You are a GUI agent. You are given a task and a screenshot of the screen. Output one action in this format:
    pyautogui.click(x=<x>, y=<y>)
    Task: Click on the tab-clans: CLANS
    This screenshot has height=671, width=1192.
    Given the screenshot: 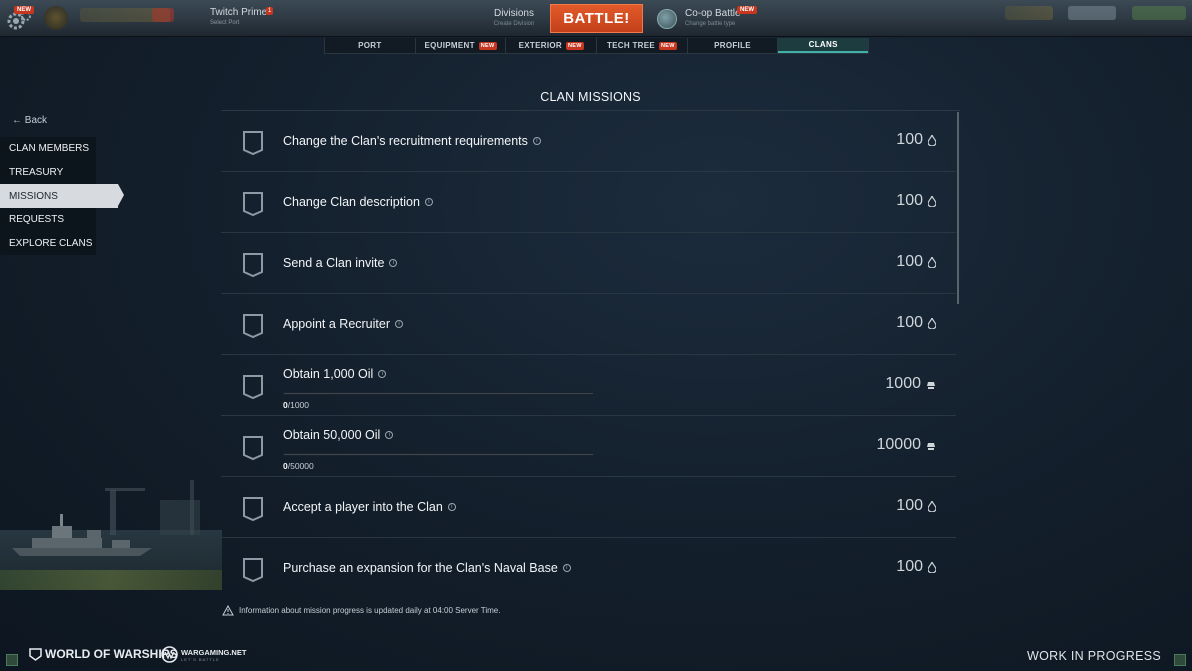 What is the action you would take?
    pyautogui.click(x=823, y=45)
    